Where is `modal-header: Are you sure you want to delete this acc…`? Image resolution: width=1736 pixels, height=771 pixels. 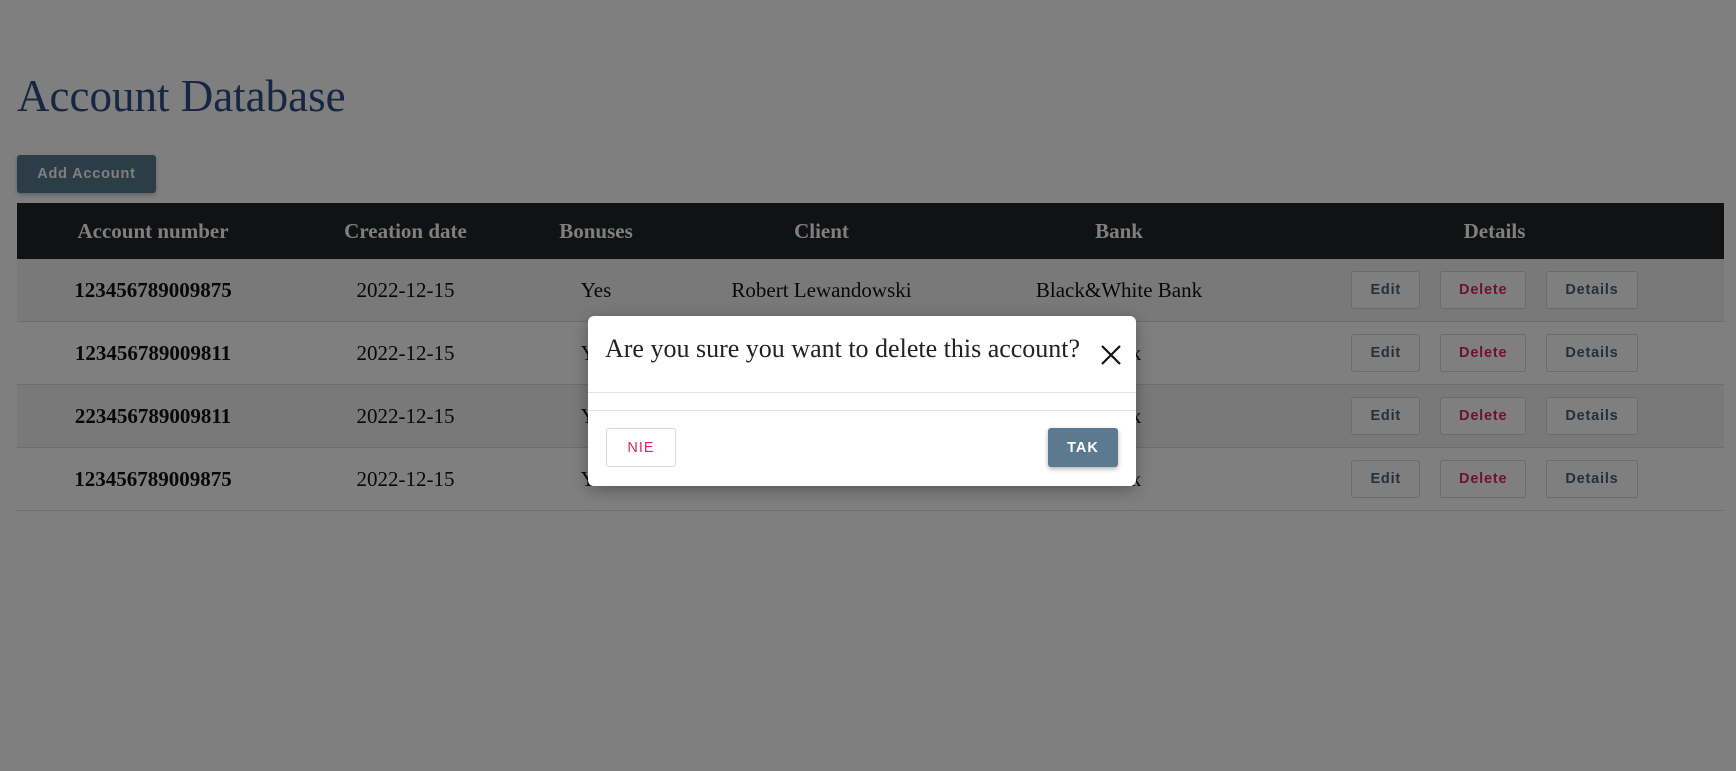
modal-header: Are you sure you want to delete this acc… is located at coordinates (862, 354).